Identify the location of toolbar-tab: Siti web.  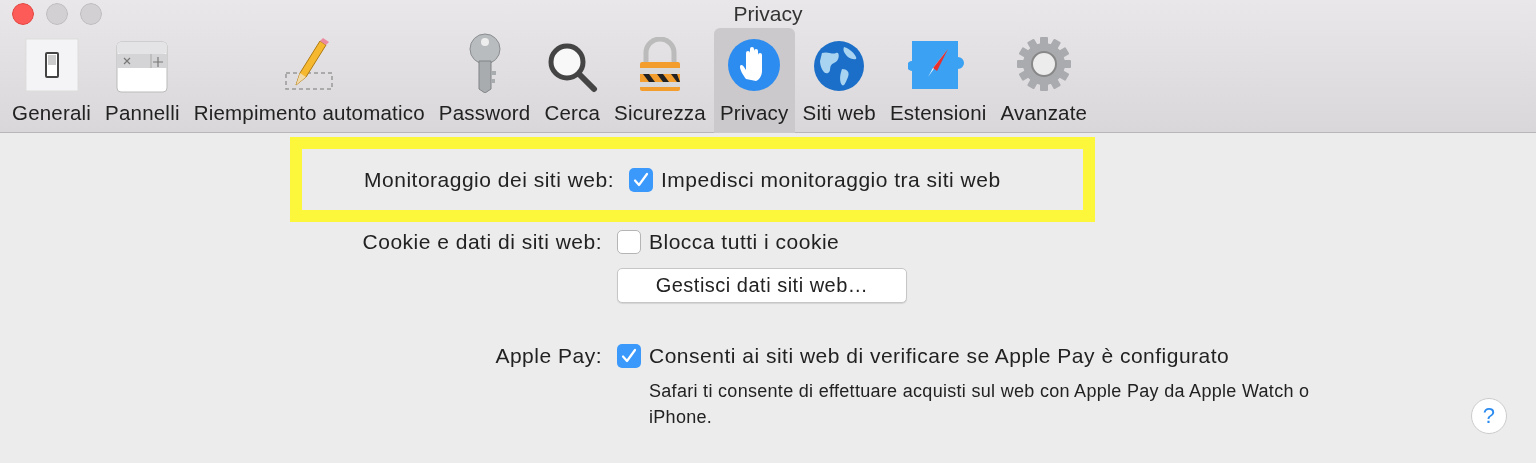
(839, 80).